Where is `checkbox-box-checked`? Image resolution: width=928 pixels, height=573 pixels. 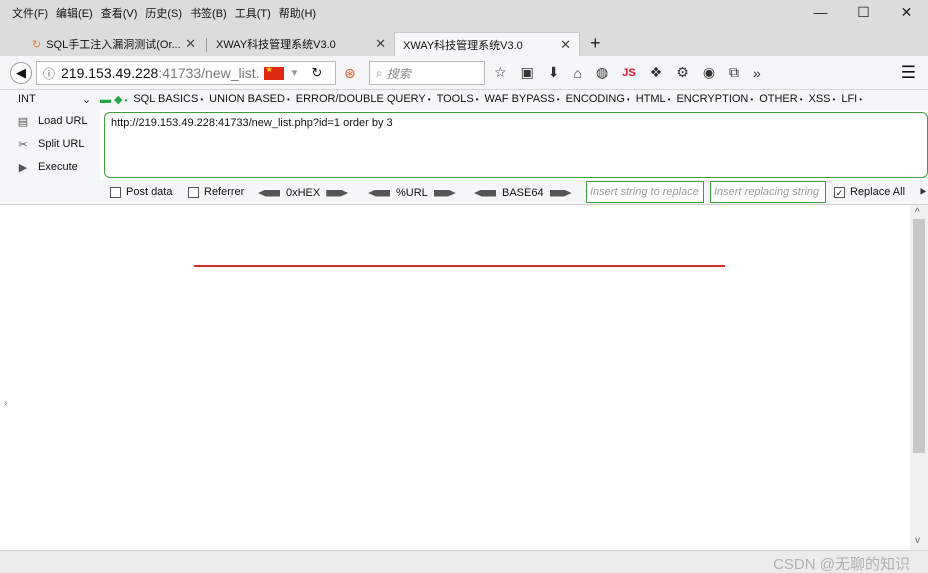 checkbox-box-checked is located at coordinates (839, 192).